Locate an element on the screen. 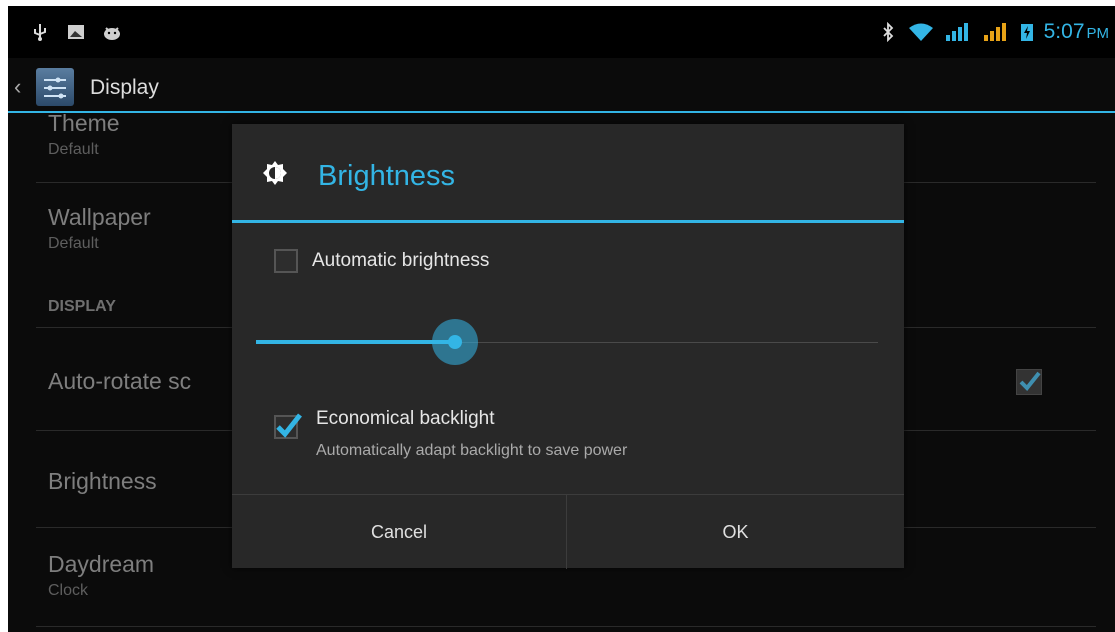 The image size is (1115, 632). pref-daydream-title: Daydream is located at coordinates (101, 564).